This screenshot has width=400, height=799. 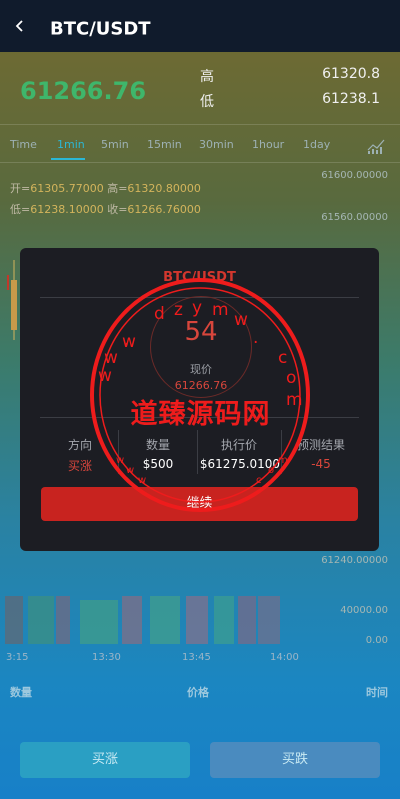 I want to click on quantity-value: $500, so click(x=158, y=464).